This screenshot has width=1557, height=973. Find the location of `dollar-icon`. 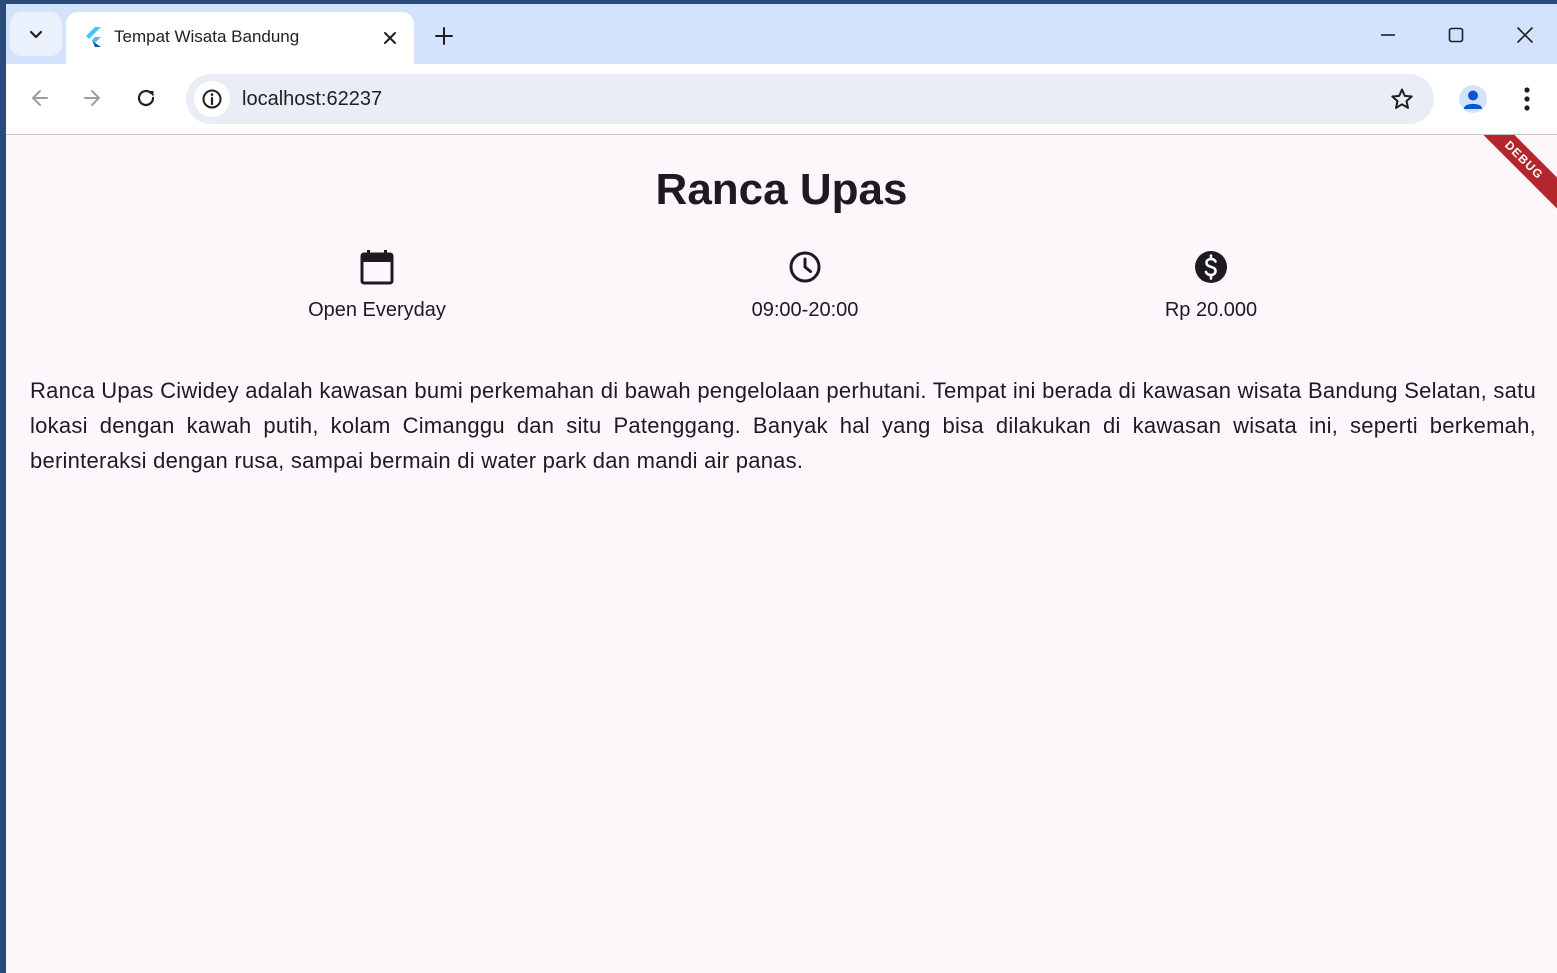

dollar-icon is located at coordinates (1211, 267).